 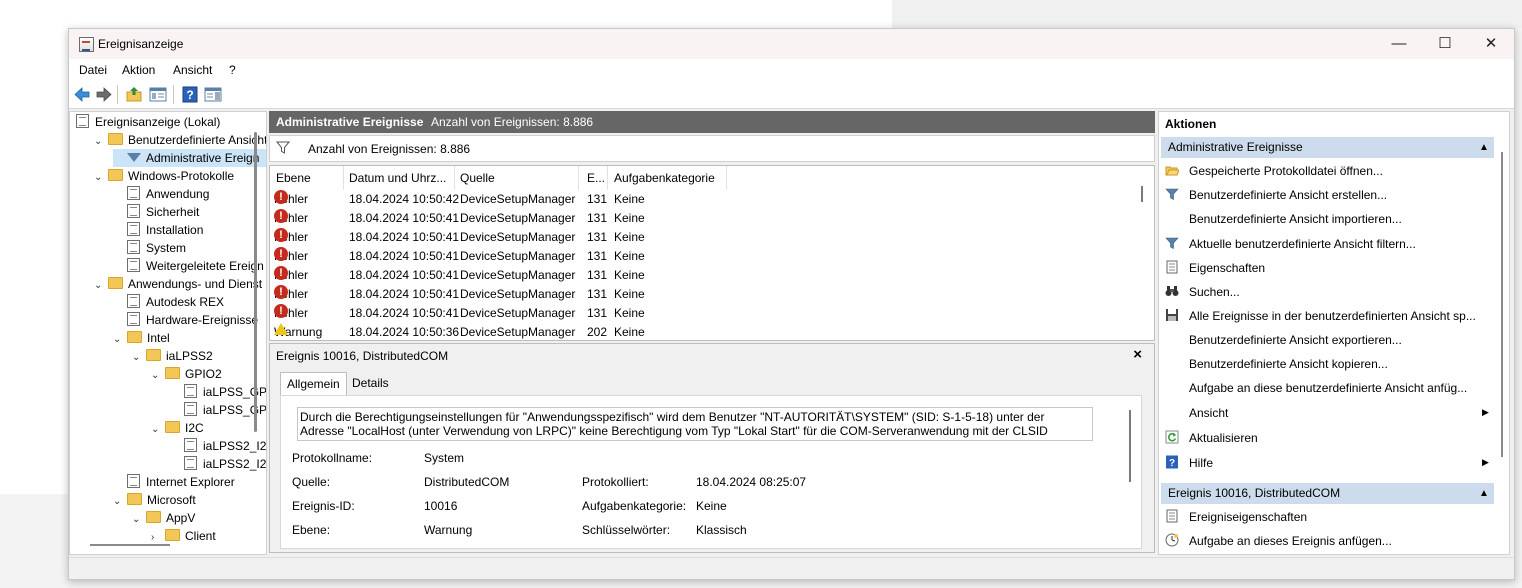 What do you see at coordinates (313, 384) in the screenshot?
I see `tab-allgemein: Allgemein` at bounding box center [313, 384].